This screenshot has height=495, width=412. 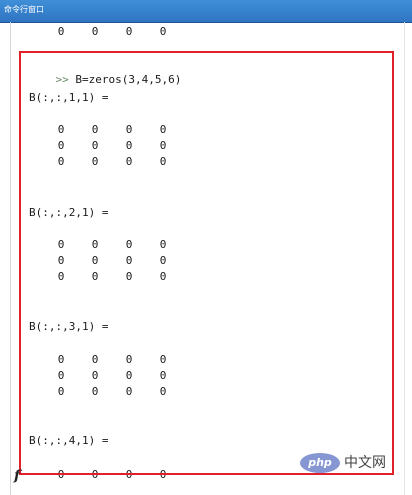 What do you see at coordinates (365, 463) in the screenshot?
I see `watermark-text: 中文网` at bounding box center [365, 463].